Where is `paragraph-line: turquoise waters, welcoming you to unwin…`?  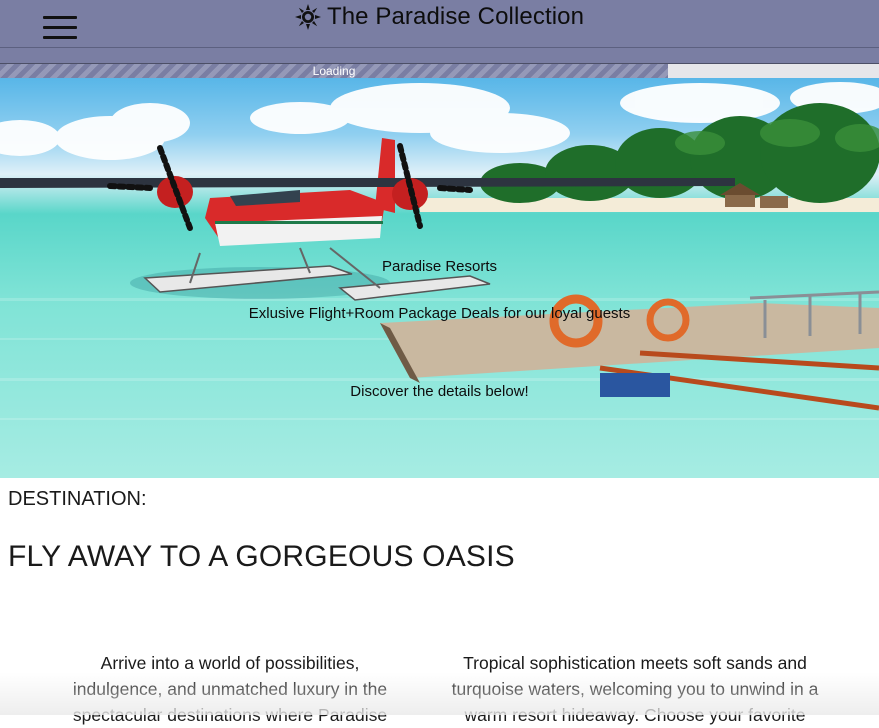 paragraph-line: turquoise waters, welcoming you to unwin… is located at coordinates (635, 689).